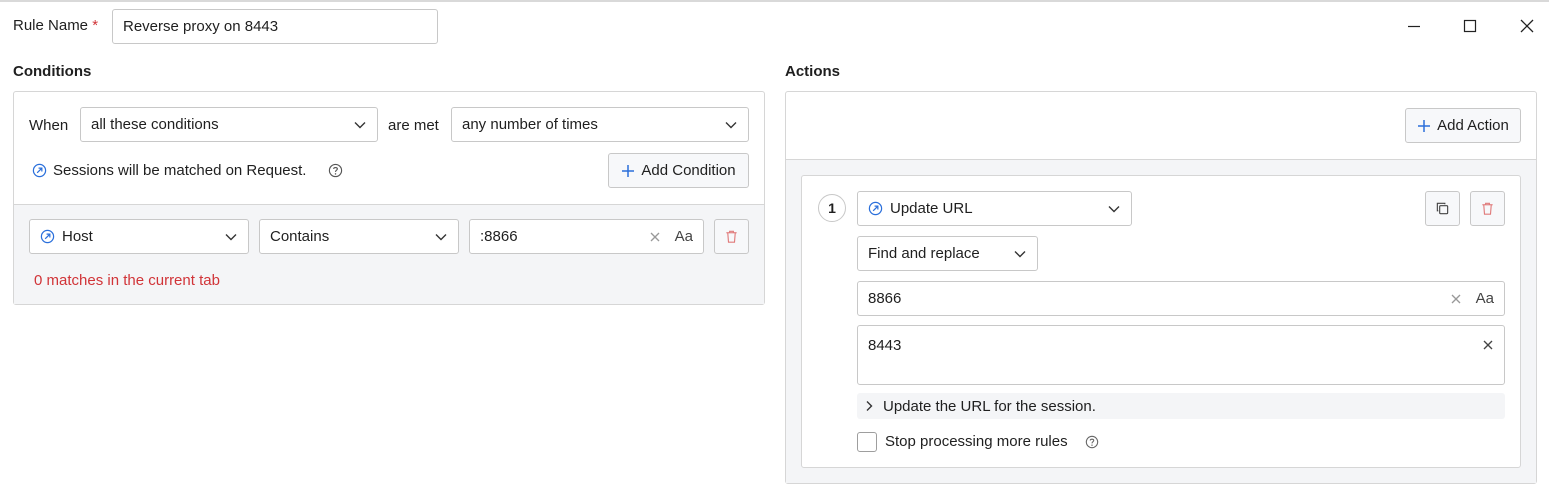 This screenshot has height=494, width=1549. I want to click on rule-name-label: Rule Name *, so click(55, 25).